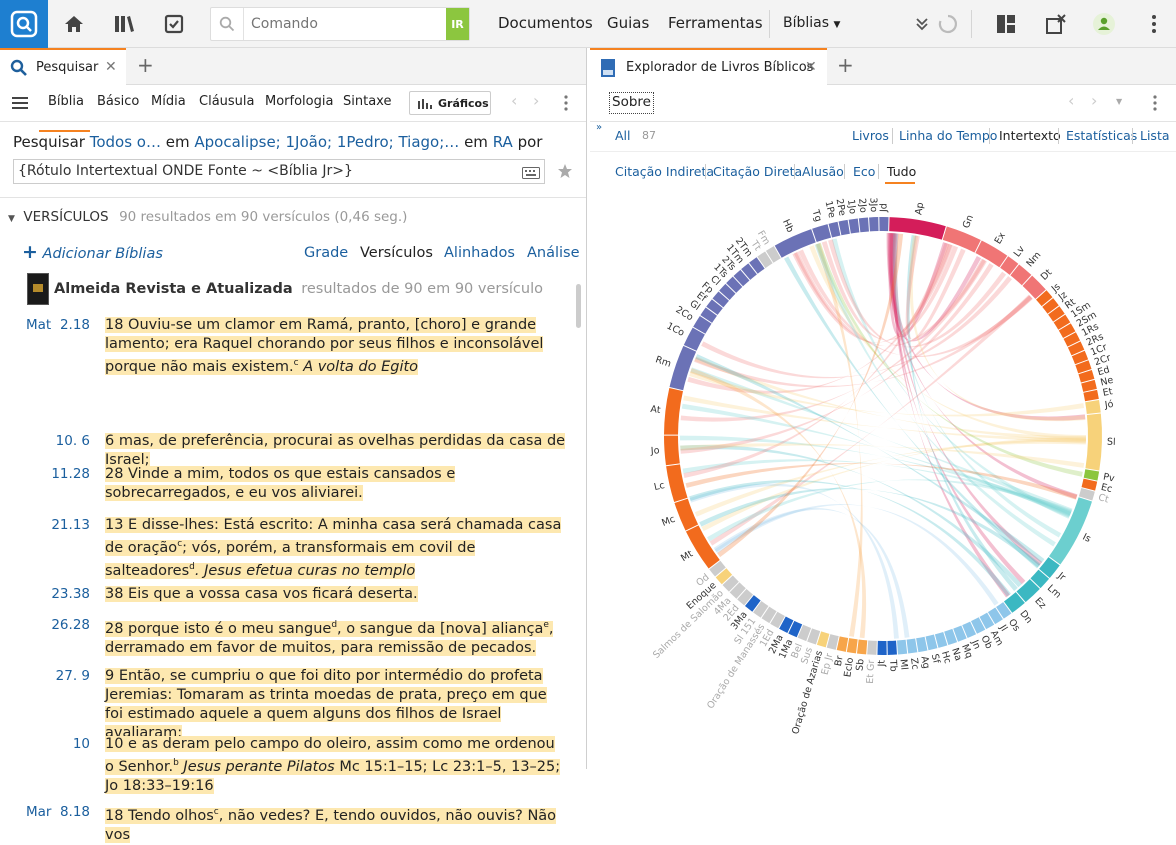  I want to click on view-analise: Análise, so click(553, 253).